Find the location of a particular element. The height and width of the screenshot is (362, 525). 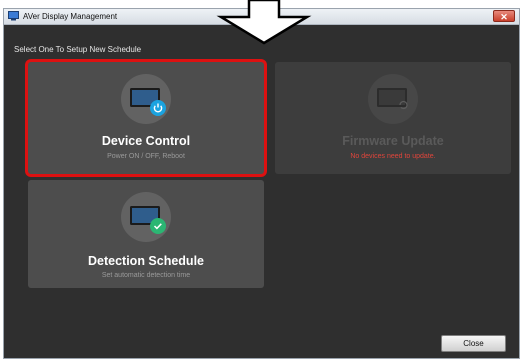

device-control-card: Device Control Power ON / OFF, Reboot is located at coordinates (146, 118).